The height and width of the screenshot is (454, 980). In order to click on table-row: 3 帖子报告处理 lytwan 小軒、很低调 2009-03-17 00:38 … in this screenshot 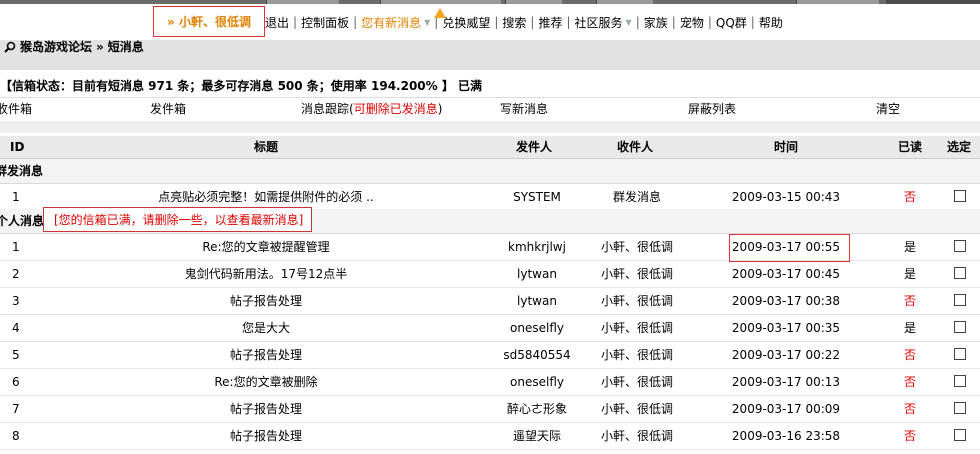, I will do `click(490, 301)`.